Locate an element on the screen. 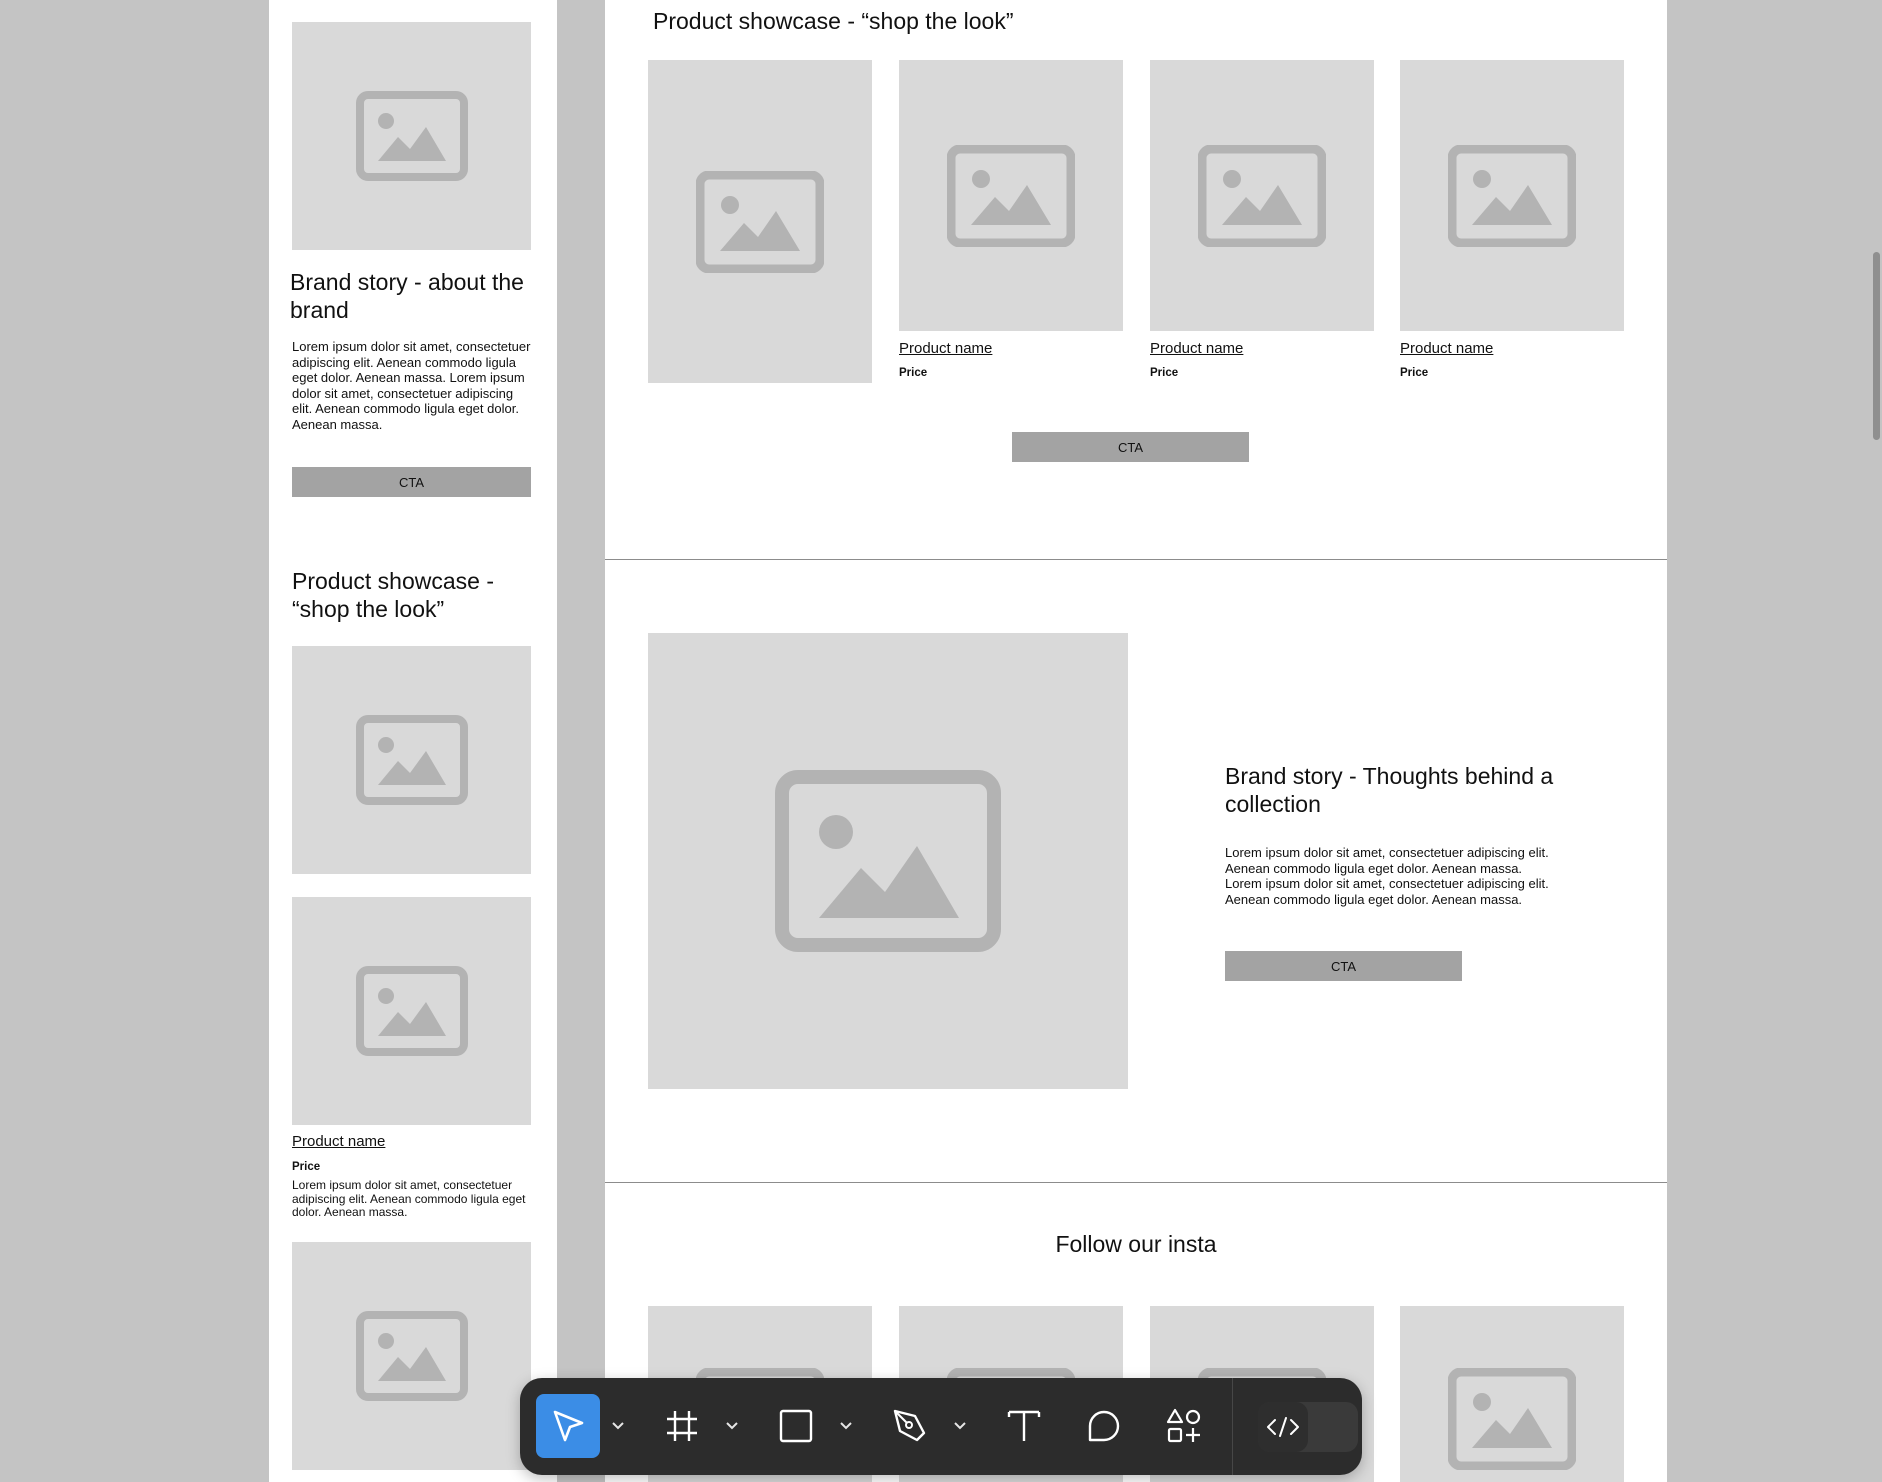  toolbar-separator is located at coordinates (1232, 1426).